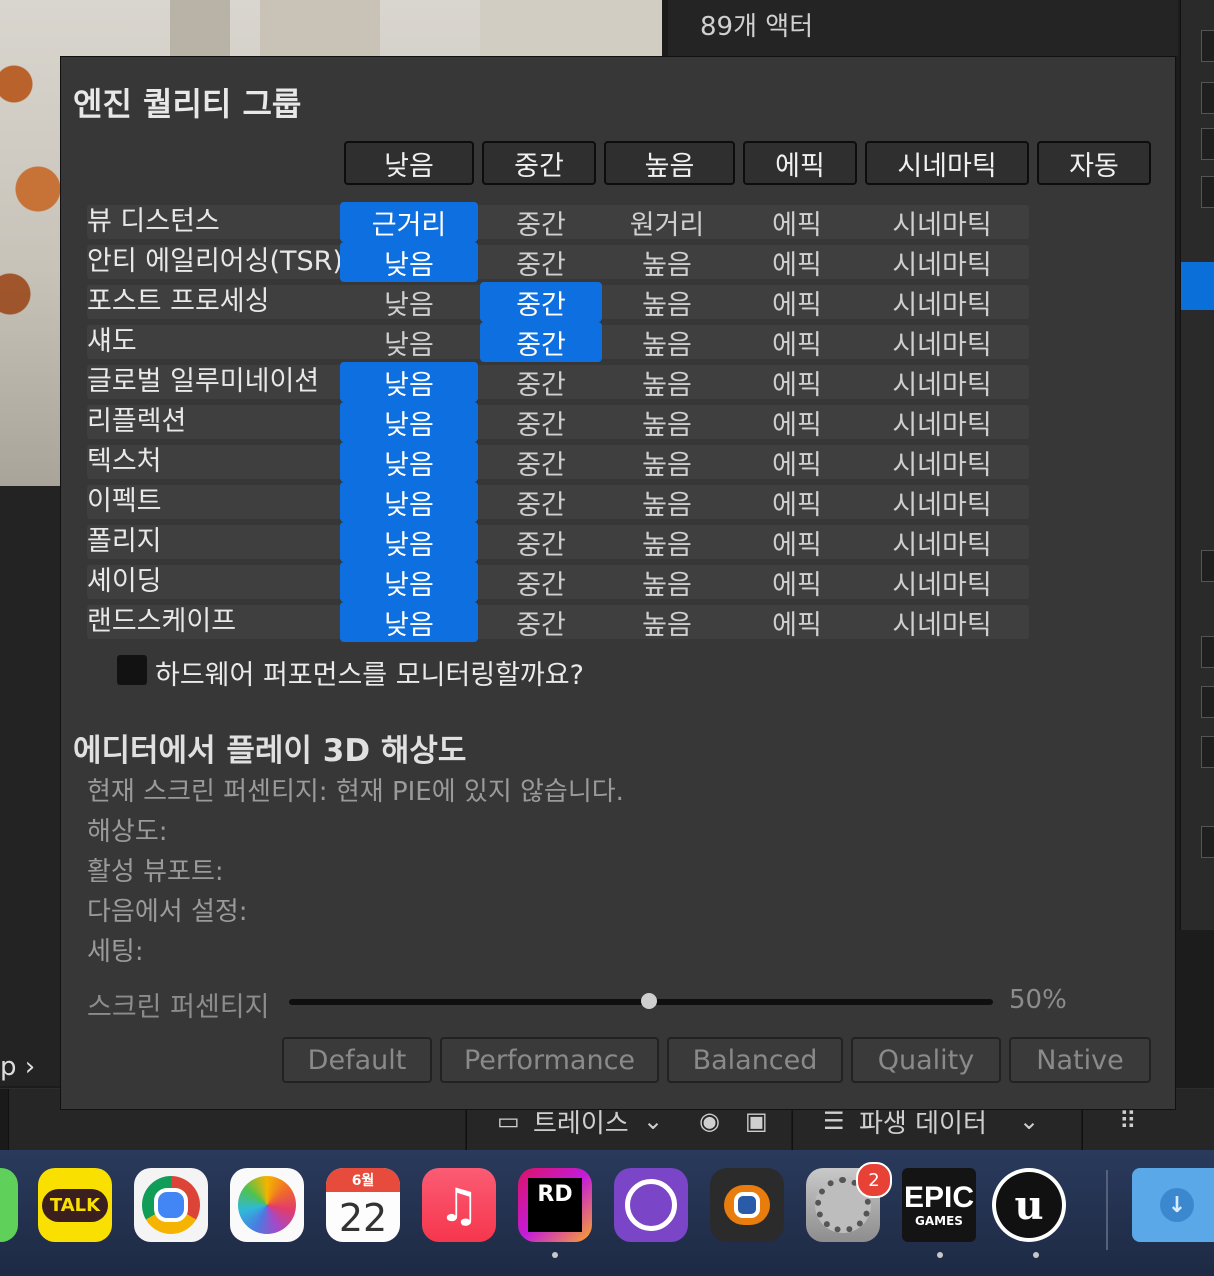 This screenshot has width=1214, height=1276. What do you see at coordinates (756, 1121) in the screenshot?
I see `stats-icon: ▣` at bounding box center [756, 1121].